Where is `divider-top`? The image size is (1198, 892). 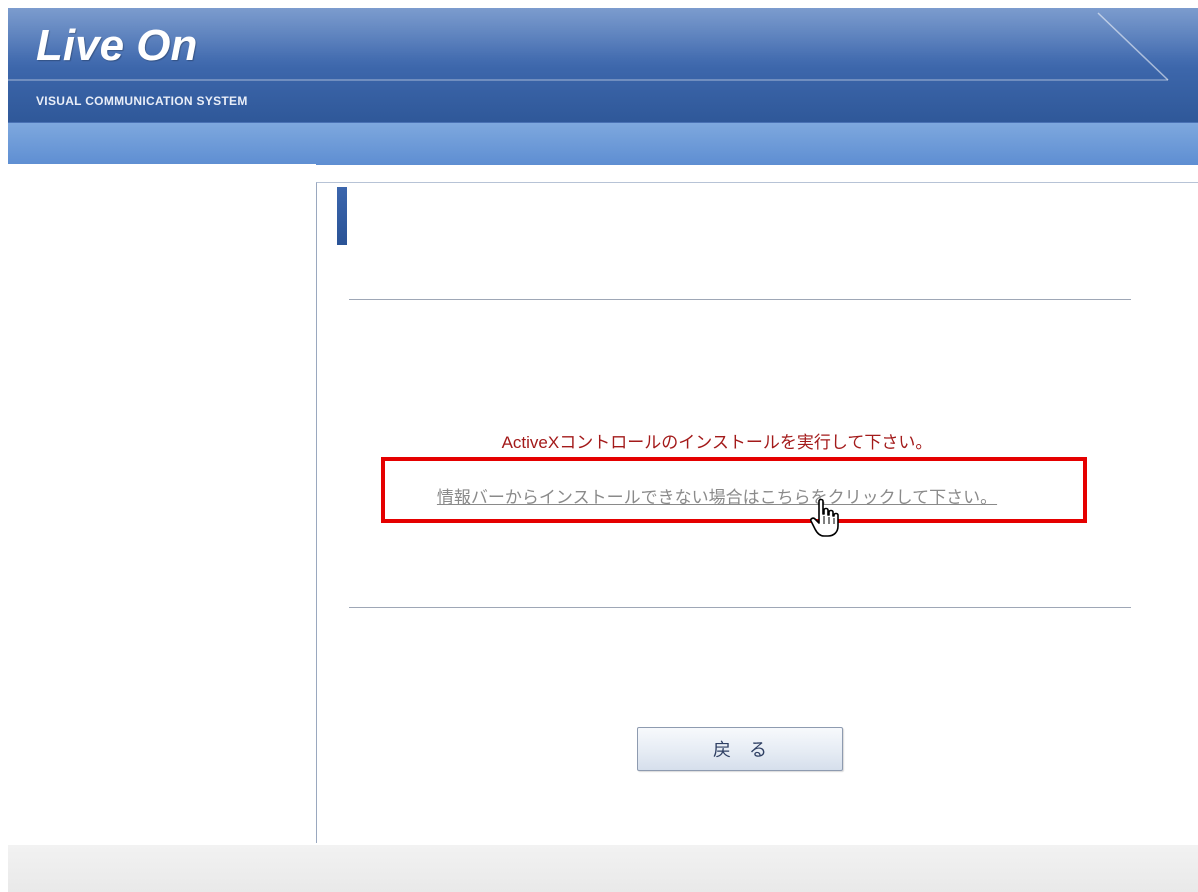
divider-top is located at coordinates (740, 299).